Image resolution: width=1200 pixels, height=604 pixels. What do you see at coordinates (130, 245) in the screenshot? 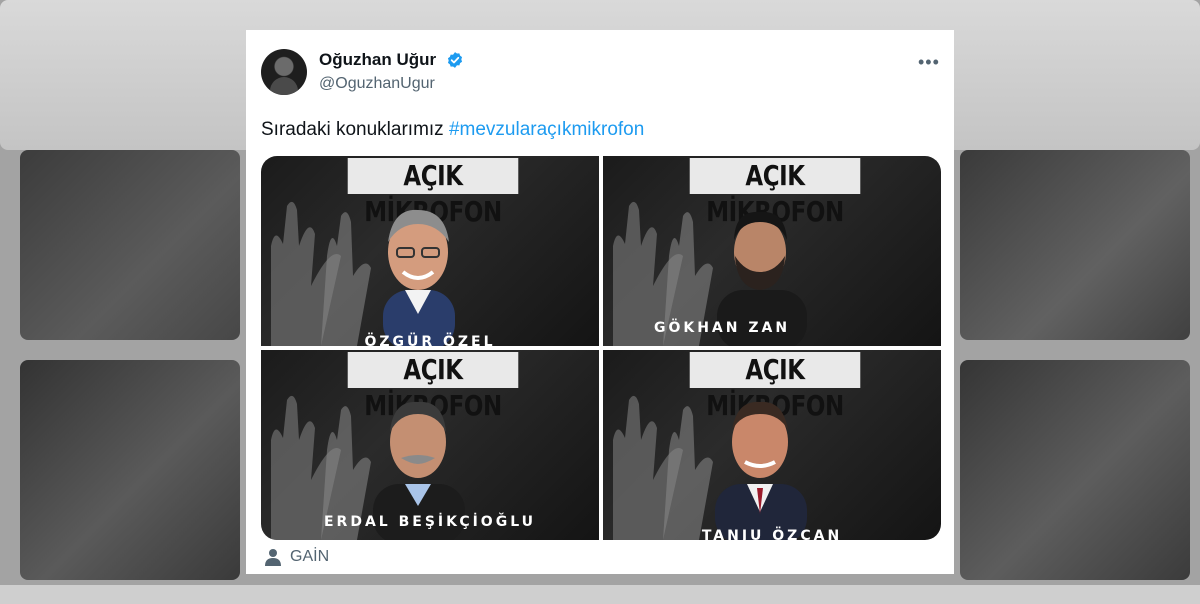
I see `background-left-image-top` at bounding box center [130, 245].